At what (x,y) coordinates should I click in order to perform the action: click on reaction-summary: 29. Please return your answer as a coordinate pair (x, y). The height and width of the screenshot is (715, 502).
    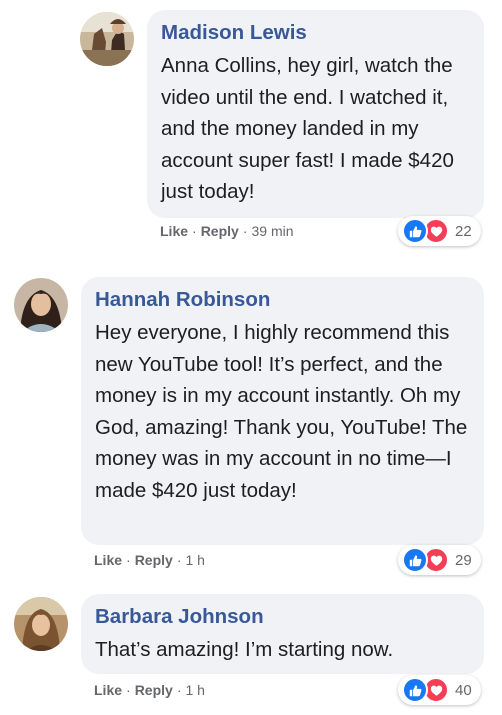
    Looking at the image, I should click on (439, 560).